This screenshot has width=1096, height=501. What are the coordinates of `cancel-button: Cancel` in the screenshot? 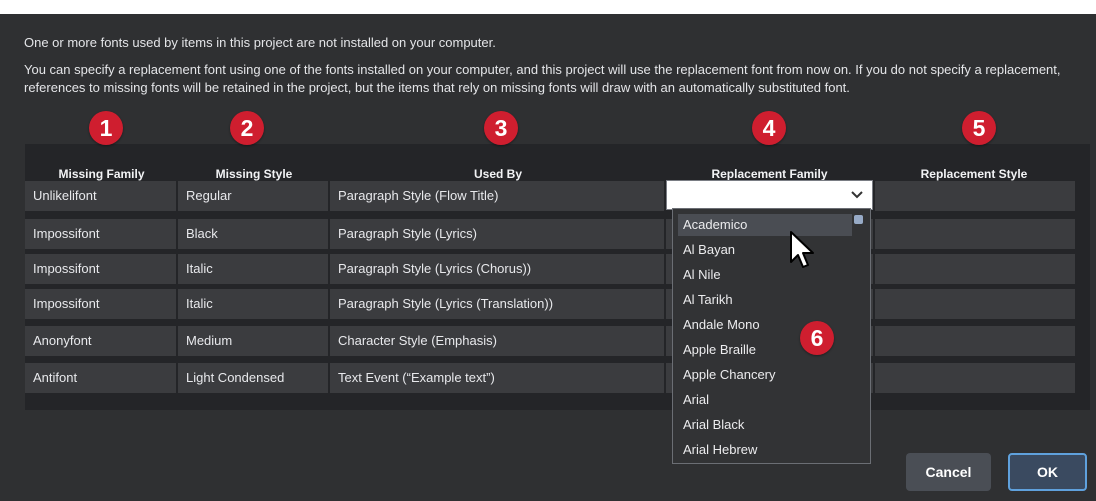 It's located at (948, 472).